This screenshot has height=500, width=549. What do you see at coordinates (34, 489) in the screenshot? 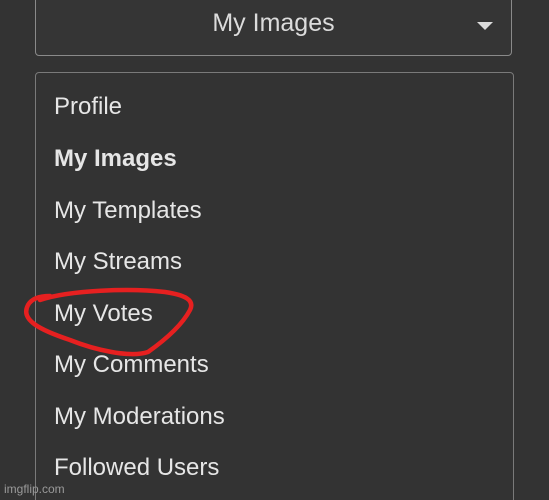
I see `watermark-text: imgflip.com` at bounding box center [34, 489].